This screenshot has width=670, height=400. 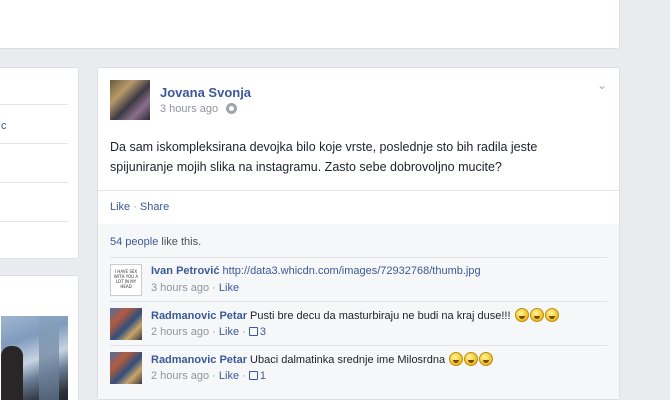 What do you see at coordinates (645, 200) in the screenshot?
I see `page-background` at bounding box center [645, 200].